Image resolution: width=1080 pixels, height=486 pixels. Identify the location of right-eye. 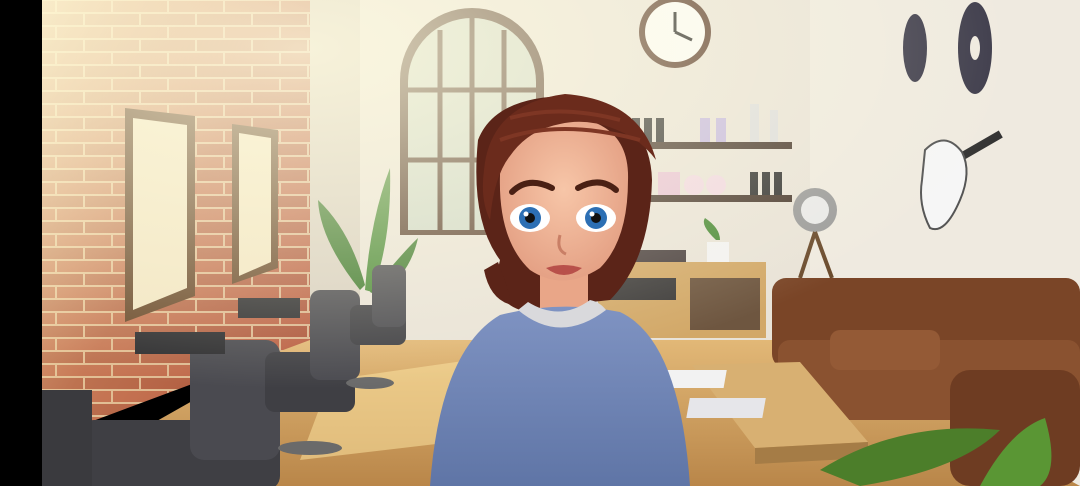
(596, 218).